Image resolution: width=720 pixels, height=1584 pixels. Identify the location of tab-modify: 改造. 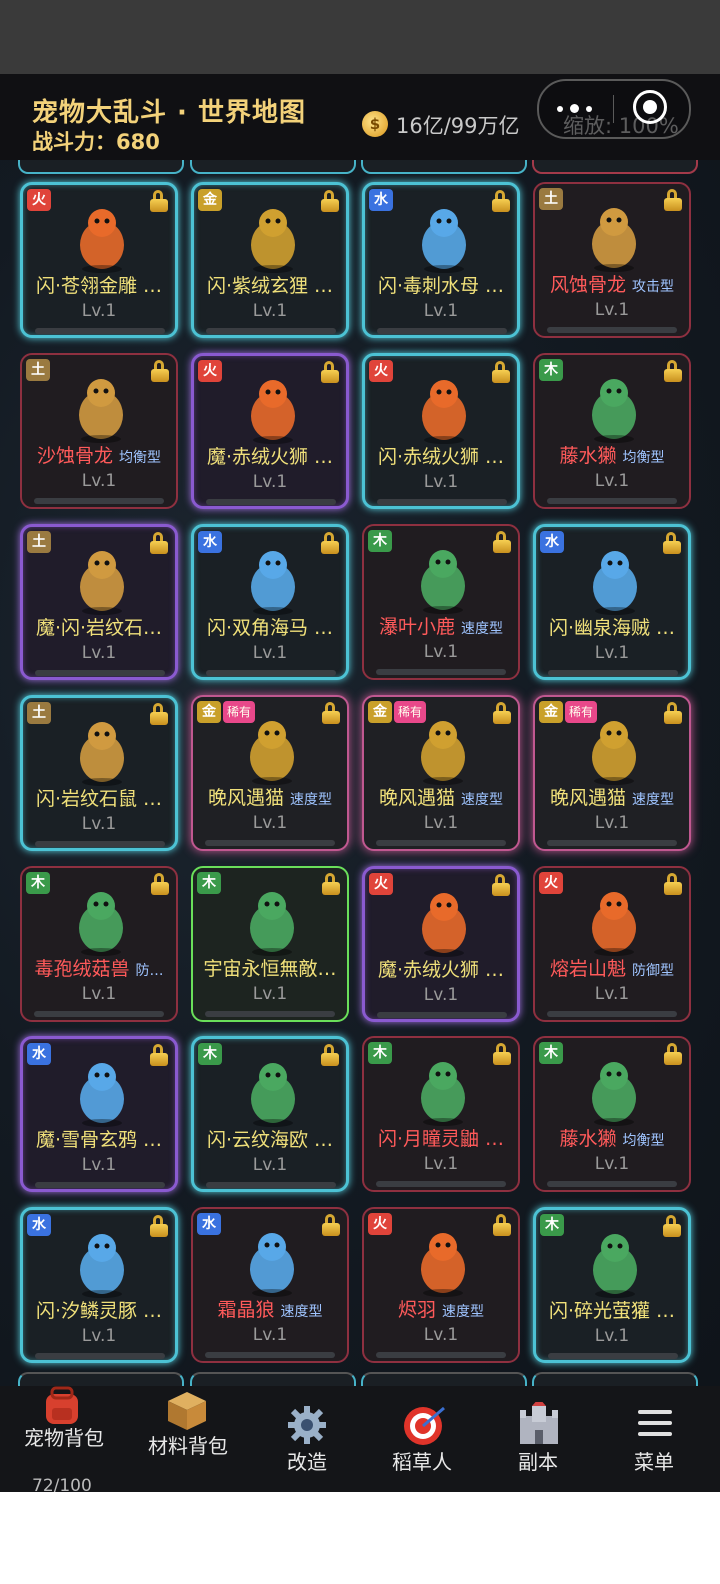
(308, 1439).